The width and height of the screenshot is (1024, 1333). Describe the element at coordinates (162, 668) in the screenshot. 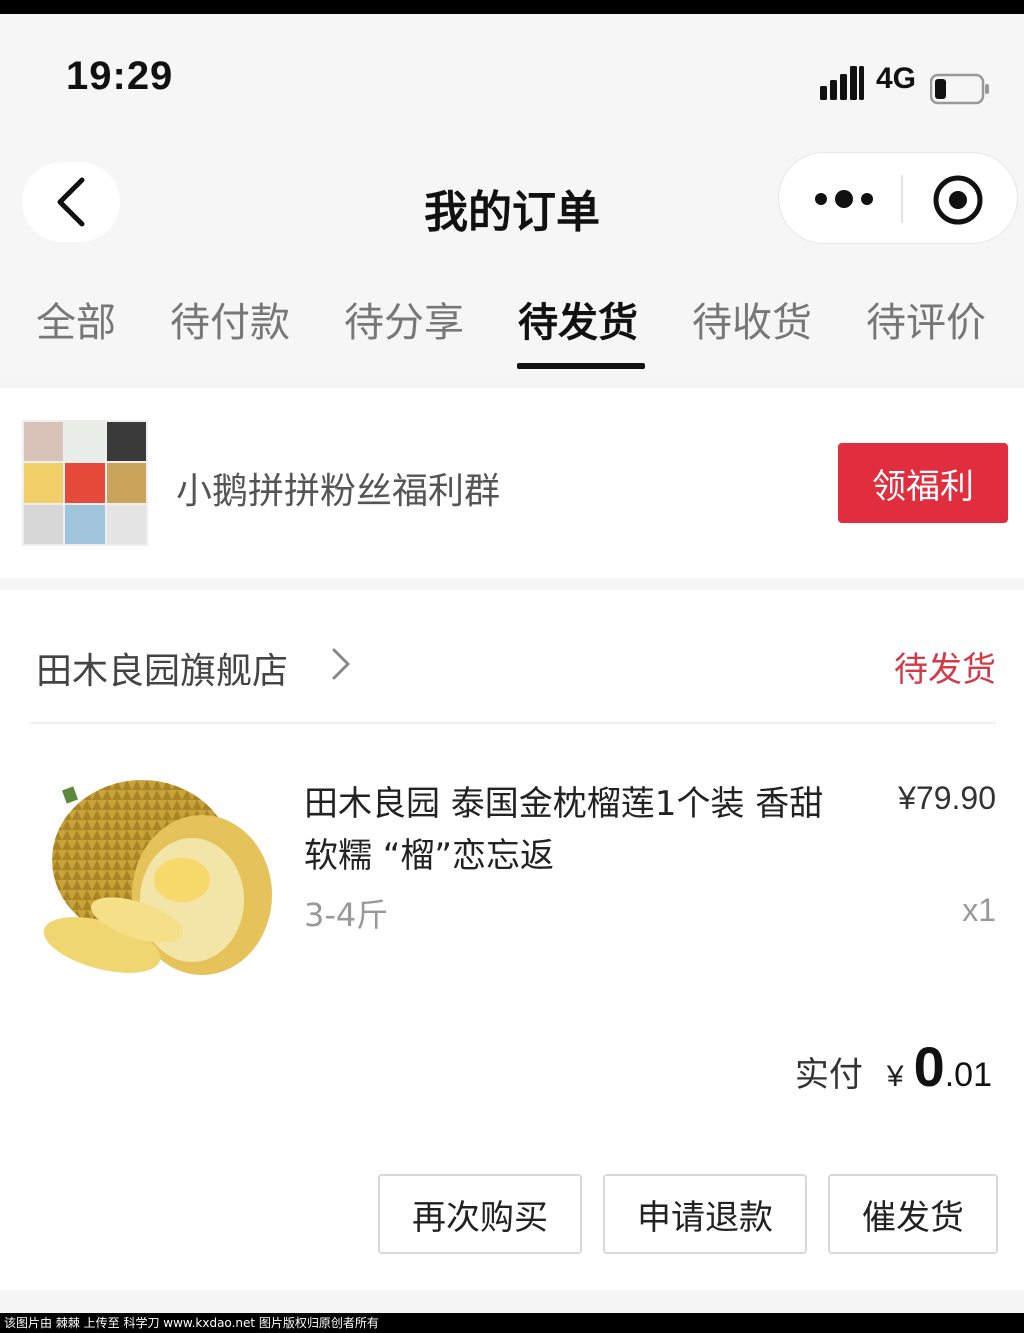

I see `shop-name: 田木良园旗舰店` at that location.